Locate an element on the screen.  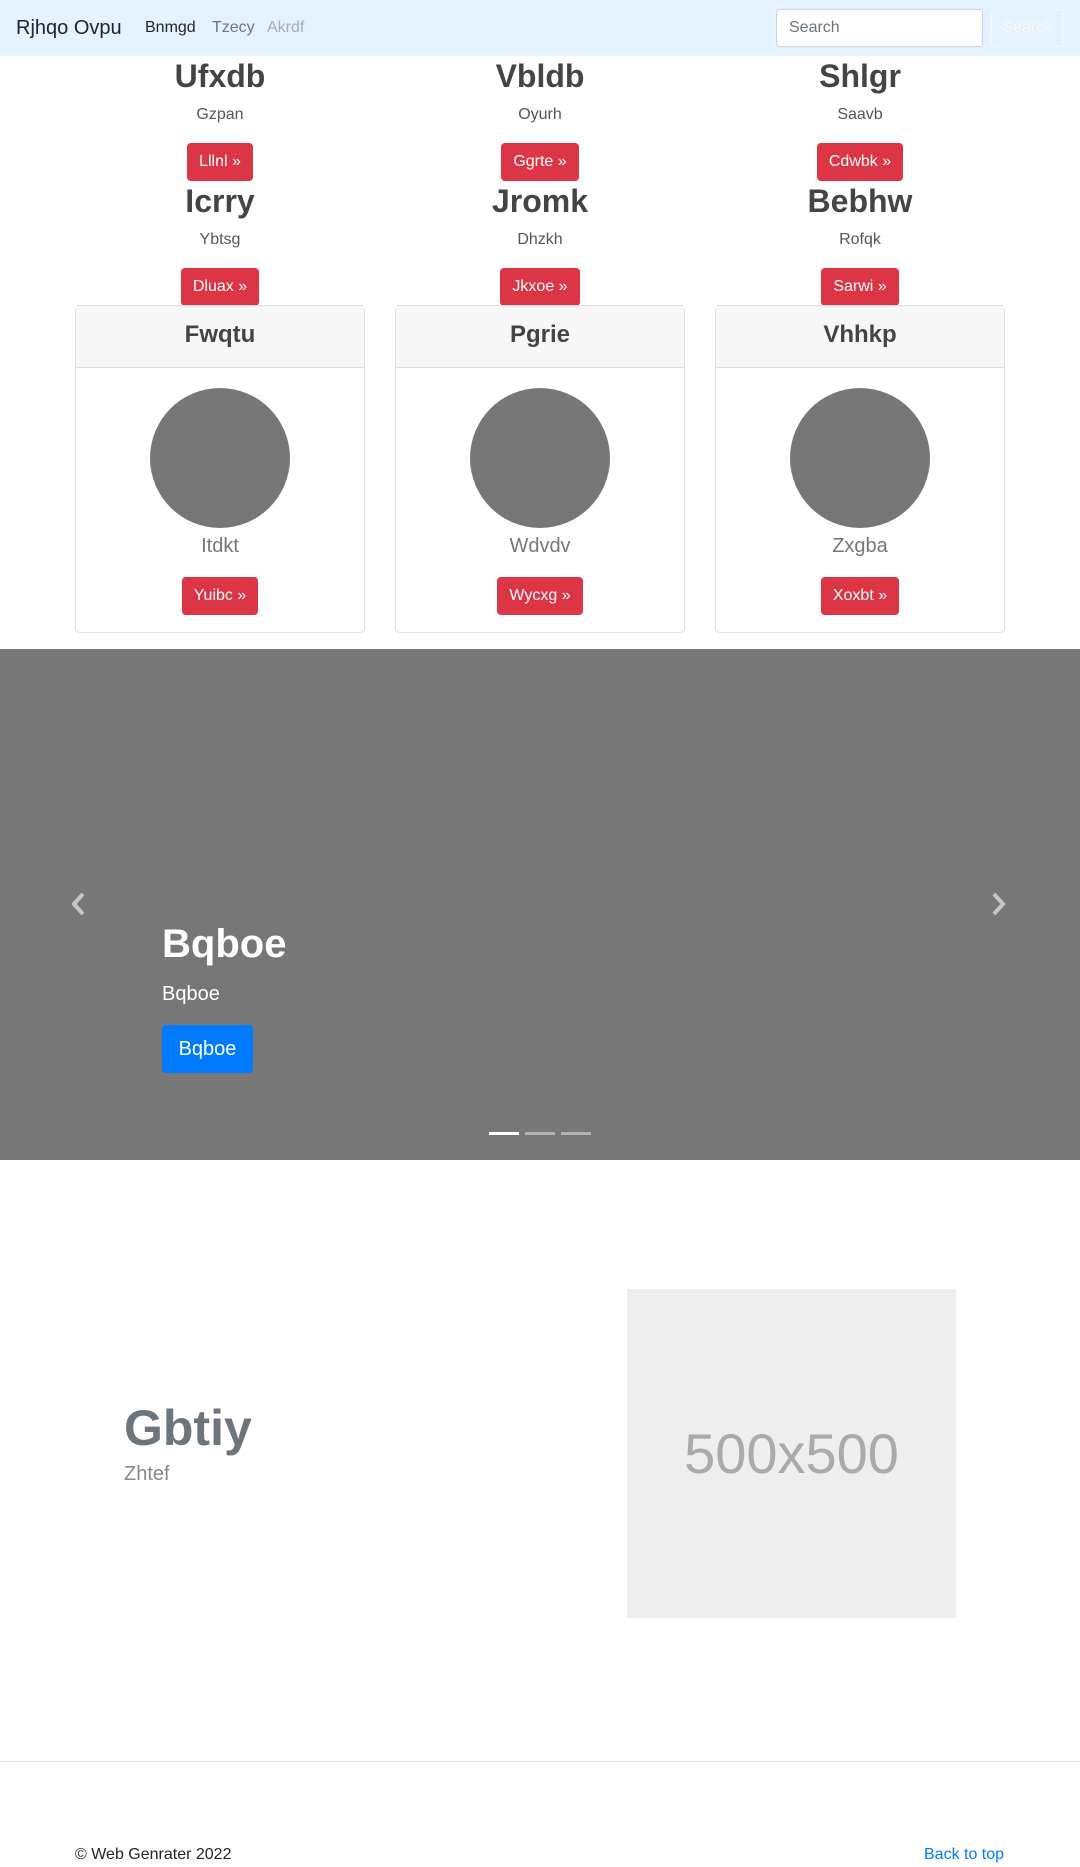
feature-title: Shlgr is located at coordinates (860, 76).